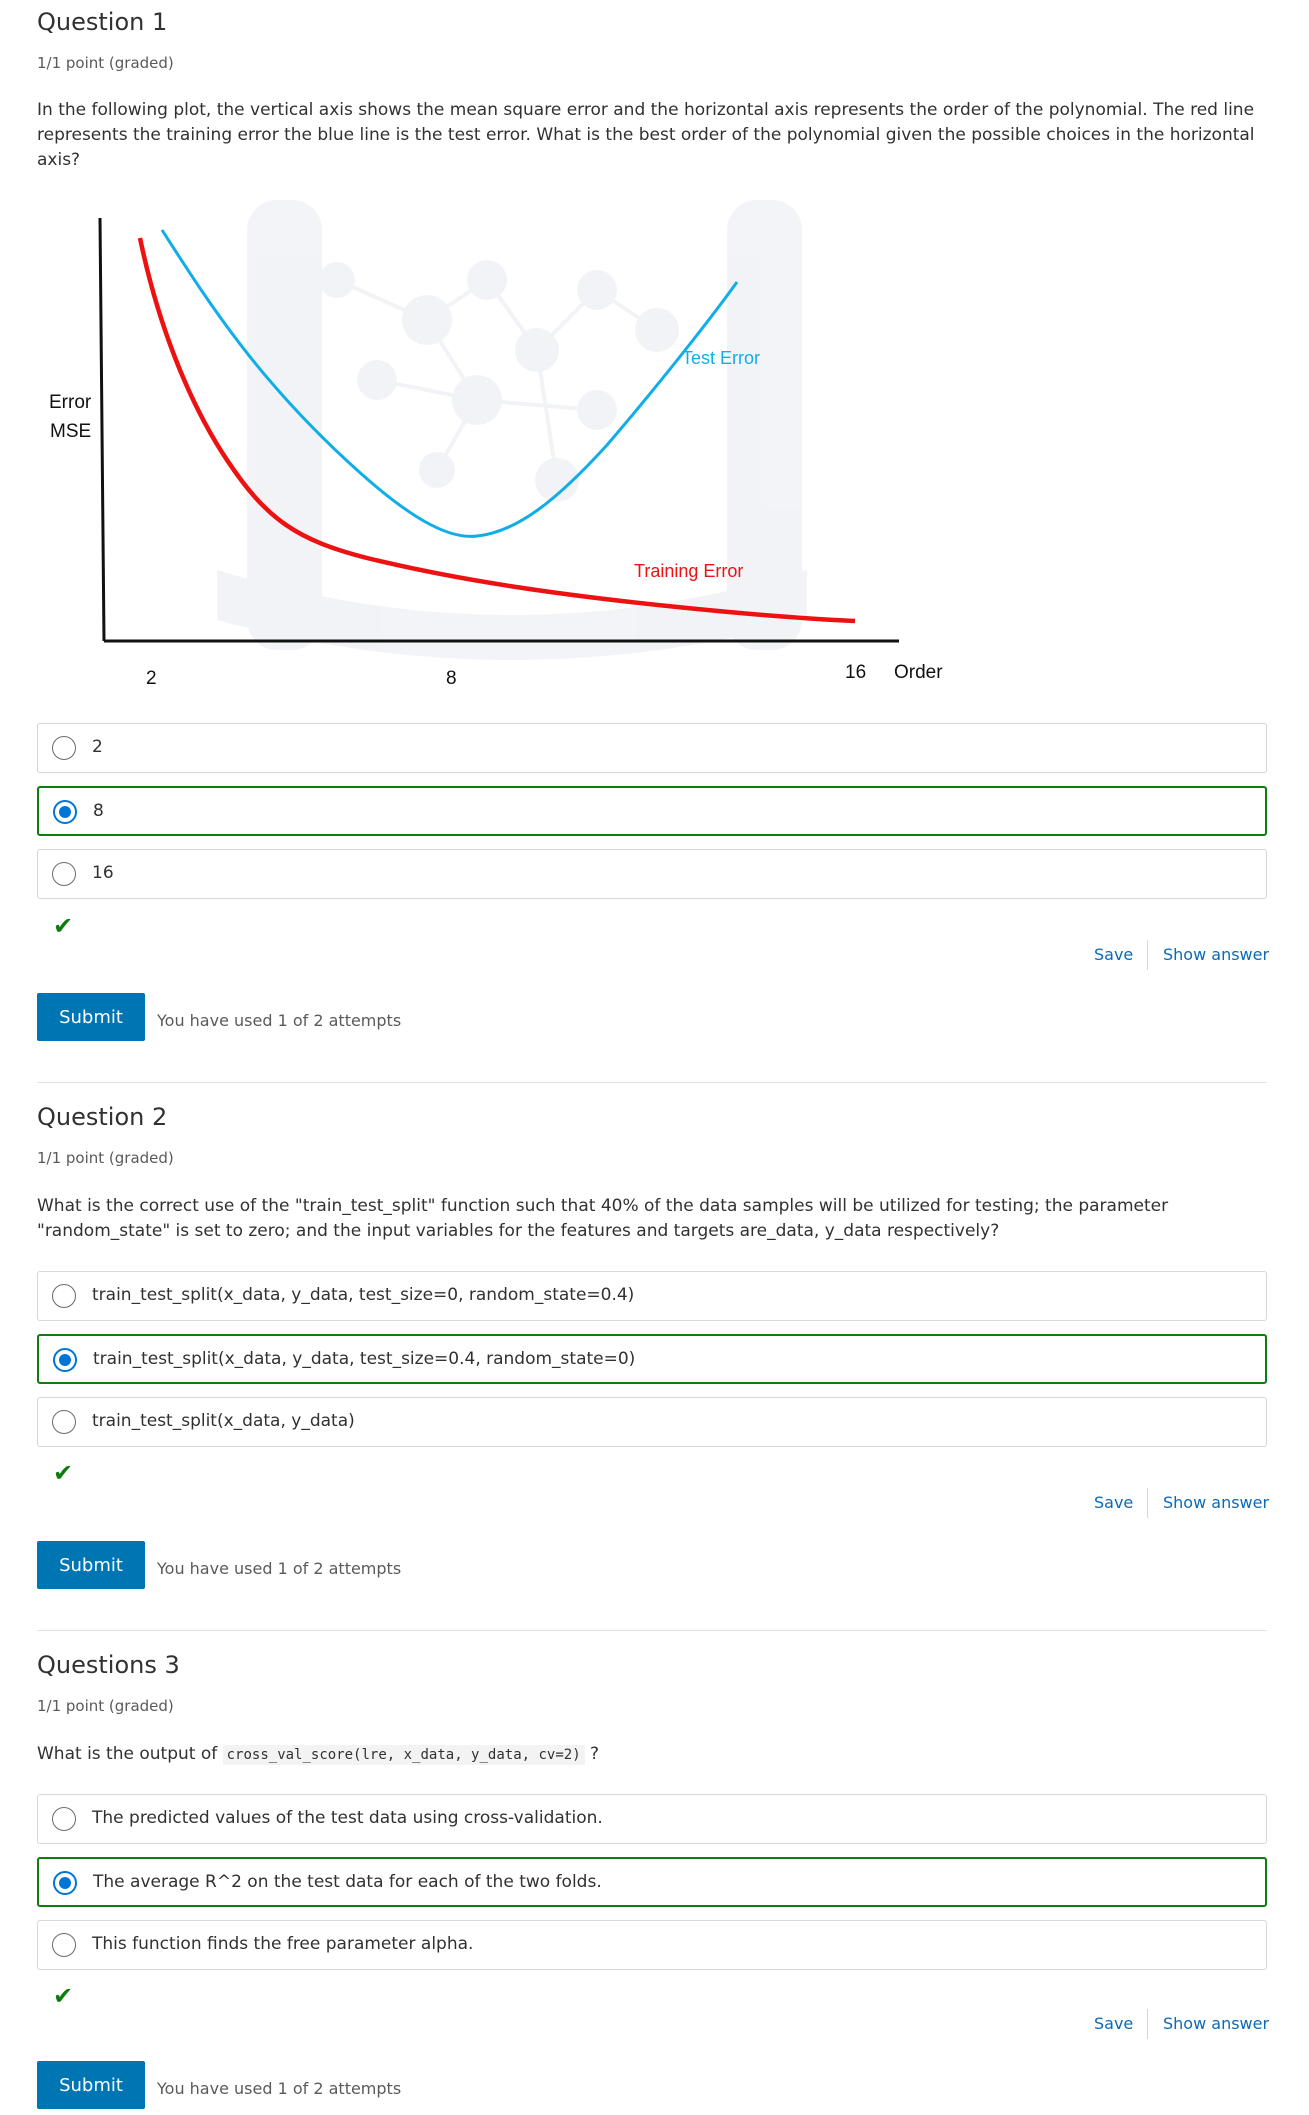 Image resolution: width=1309 pixels, height=2115 pixels. I want to click on question-1-title: Question 1, so click(102, 22).